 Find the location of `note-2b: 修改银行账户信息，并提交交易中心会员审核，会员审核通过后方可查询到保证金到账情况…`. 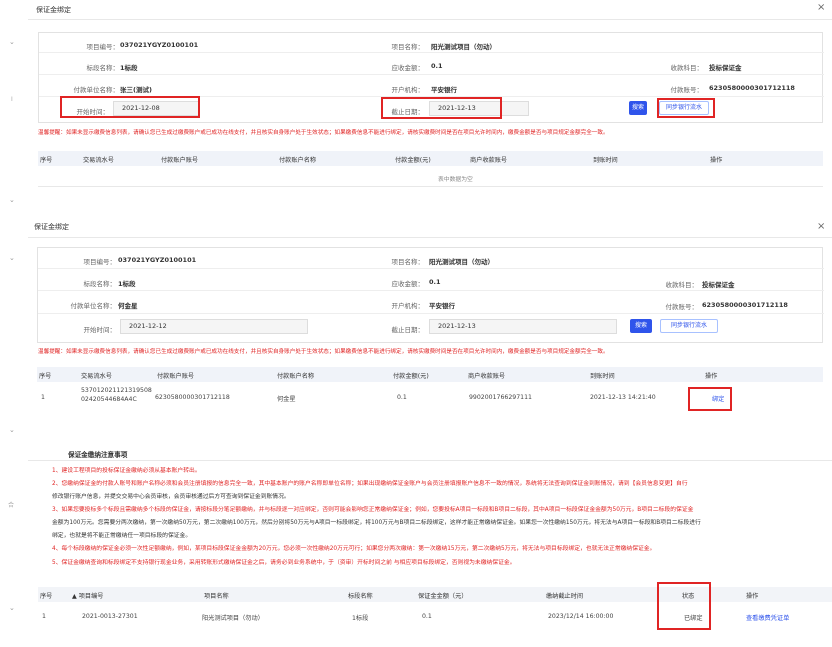

note-2b: 修改银行账户信息，并提交交易中心会员审核，会员审核通过后方可查询到保证金到账情况… is located at coordinates (171, 497).